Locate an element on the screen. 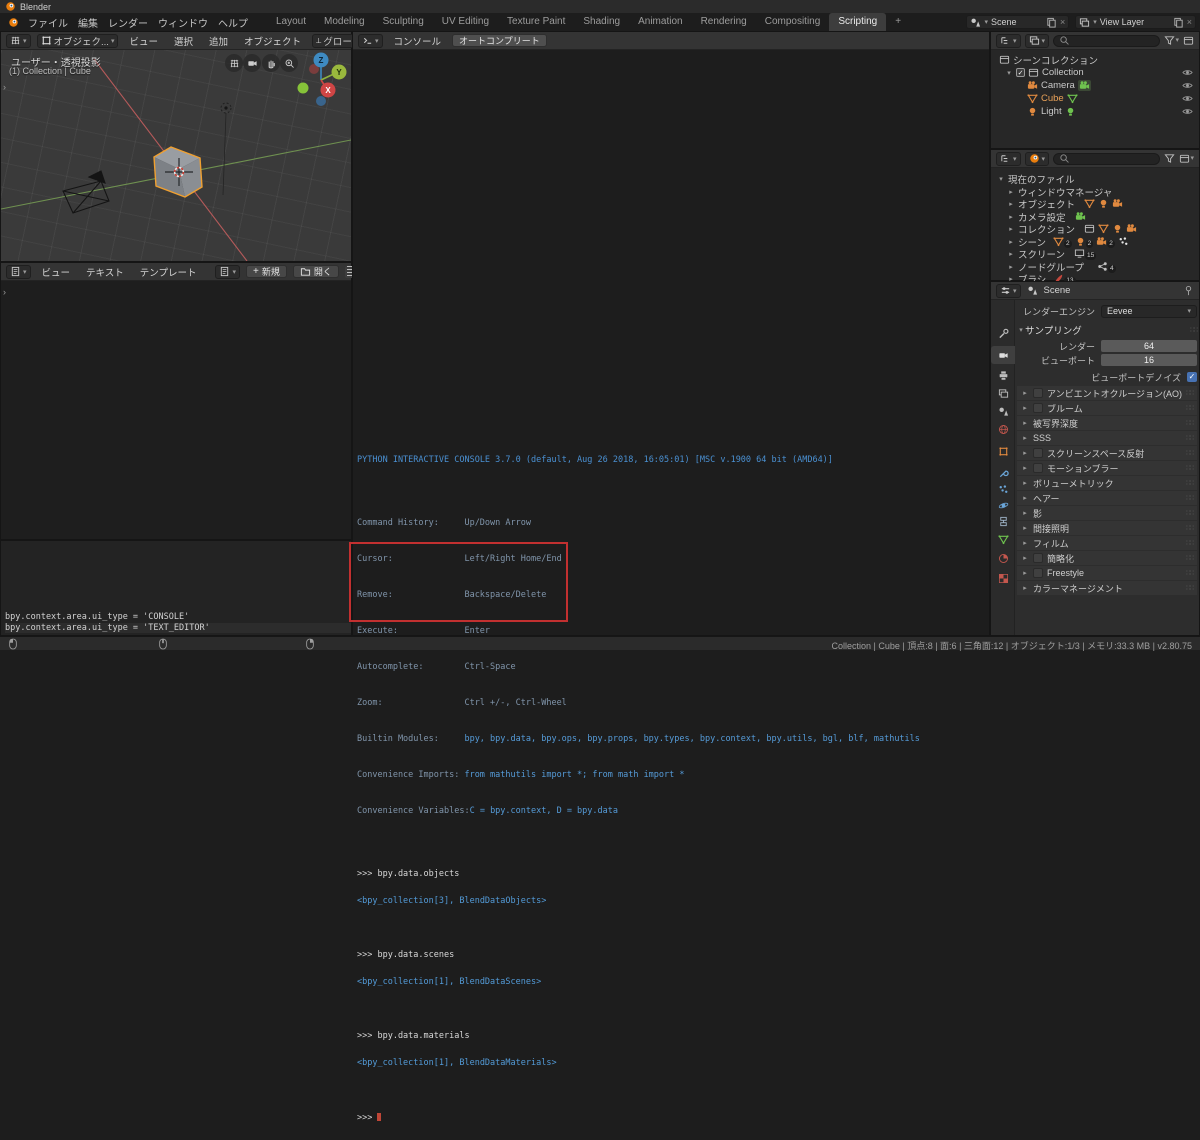  tab-scene is located at coordinates (1003, 411).